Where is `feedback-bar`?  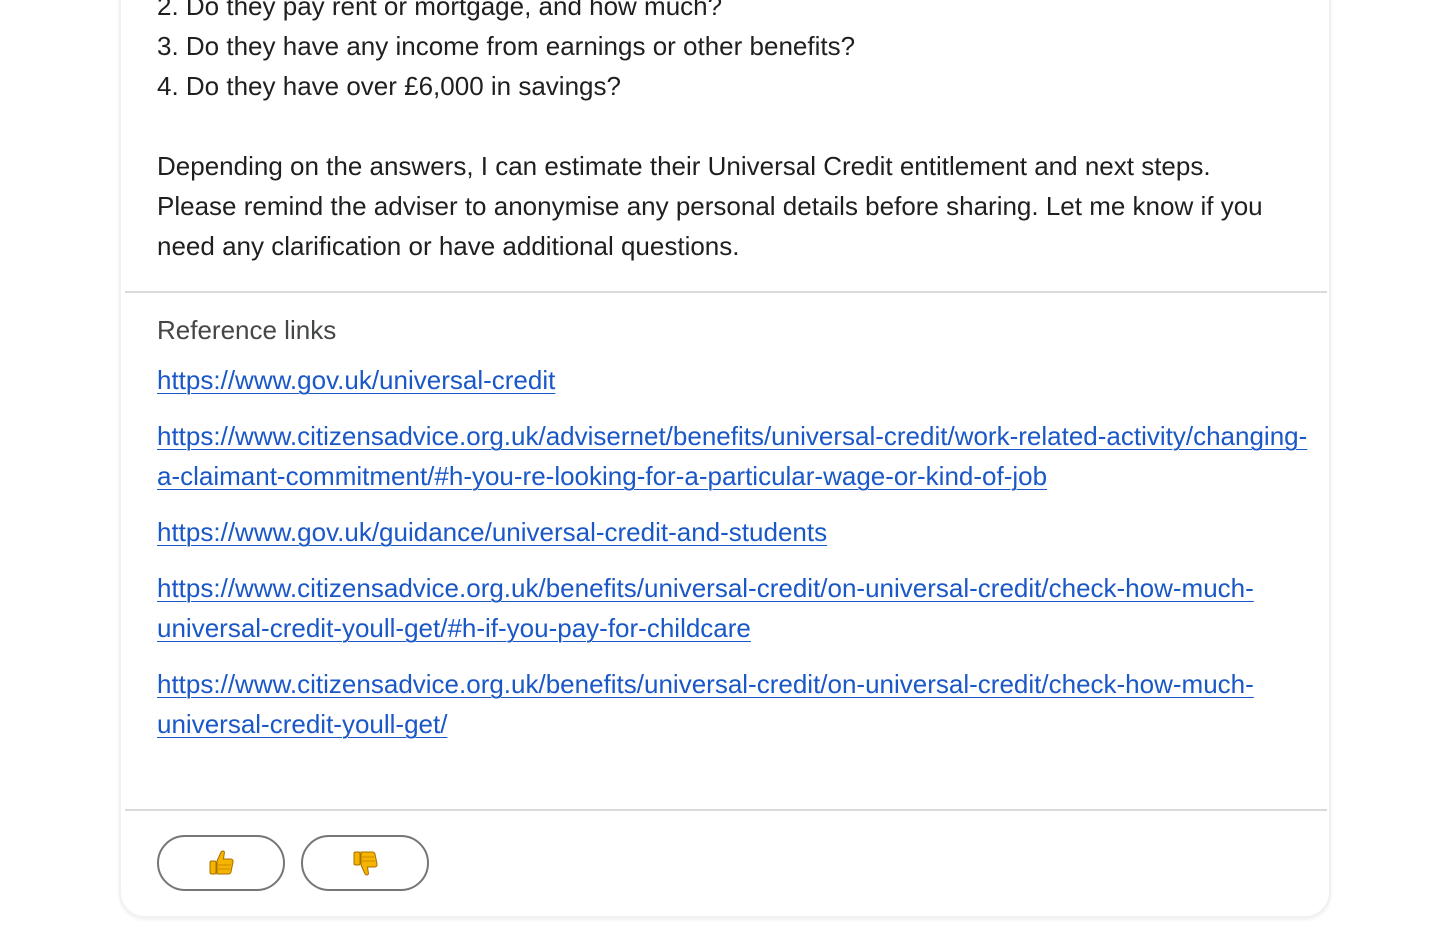 feedback-bar is located at coordinates (293, 863).